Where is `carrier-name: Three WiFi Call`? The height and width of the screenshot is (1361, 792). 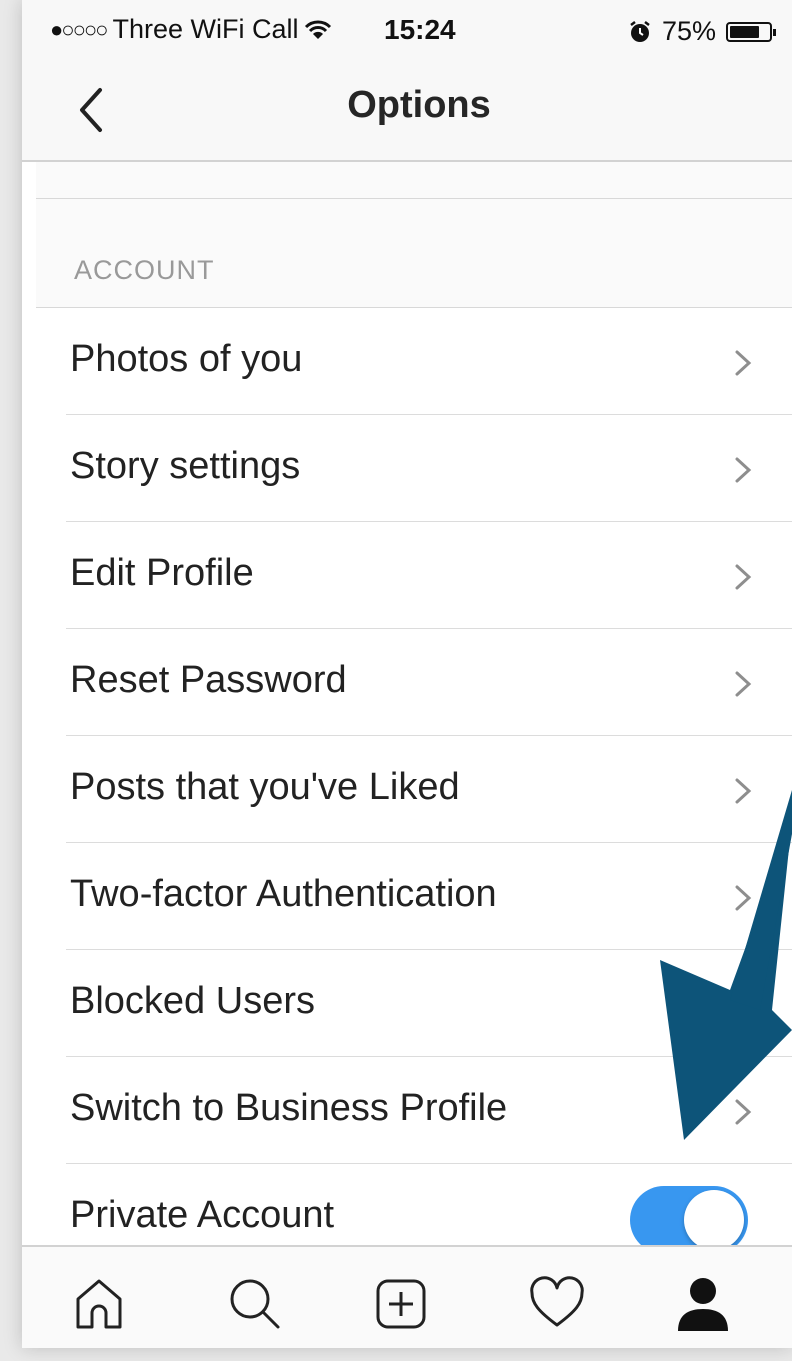
carrier-name: Three WiFi Call is located at coordinates (205, 29).